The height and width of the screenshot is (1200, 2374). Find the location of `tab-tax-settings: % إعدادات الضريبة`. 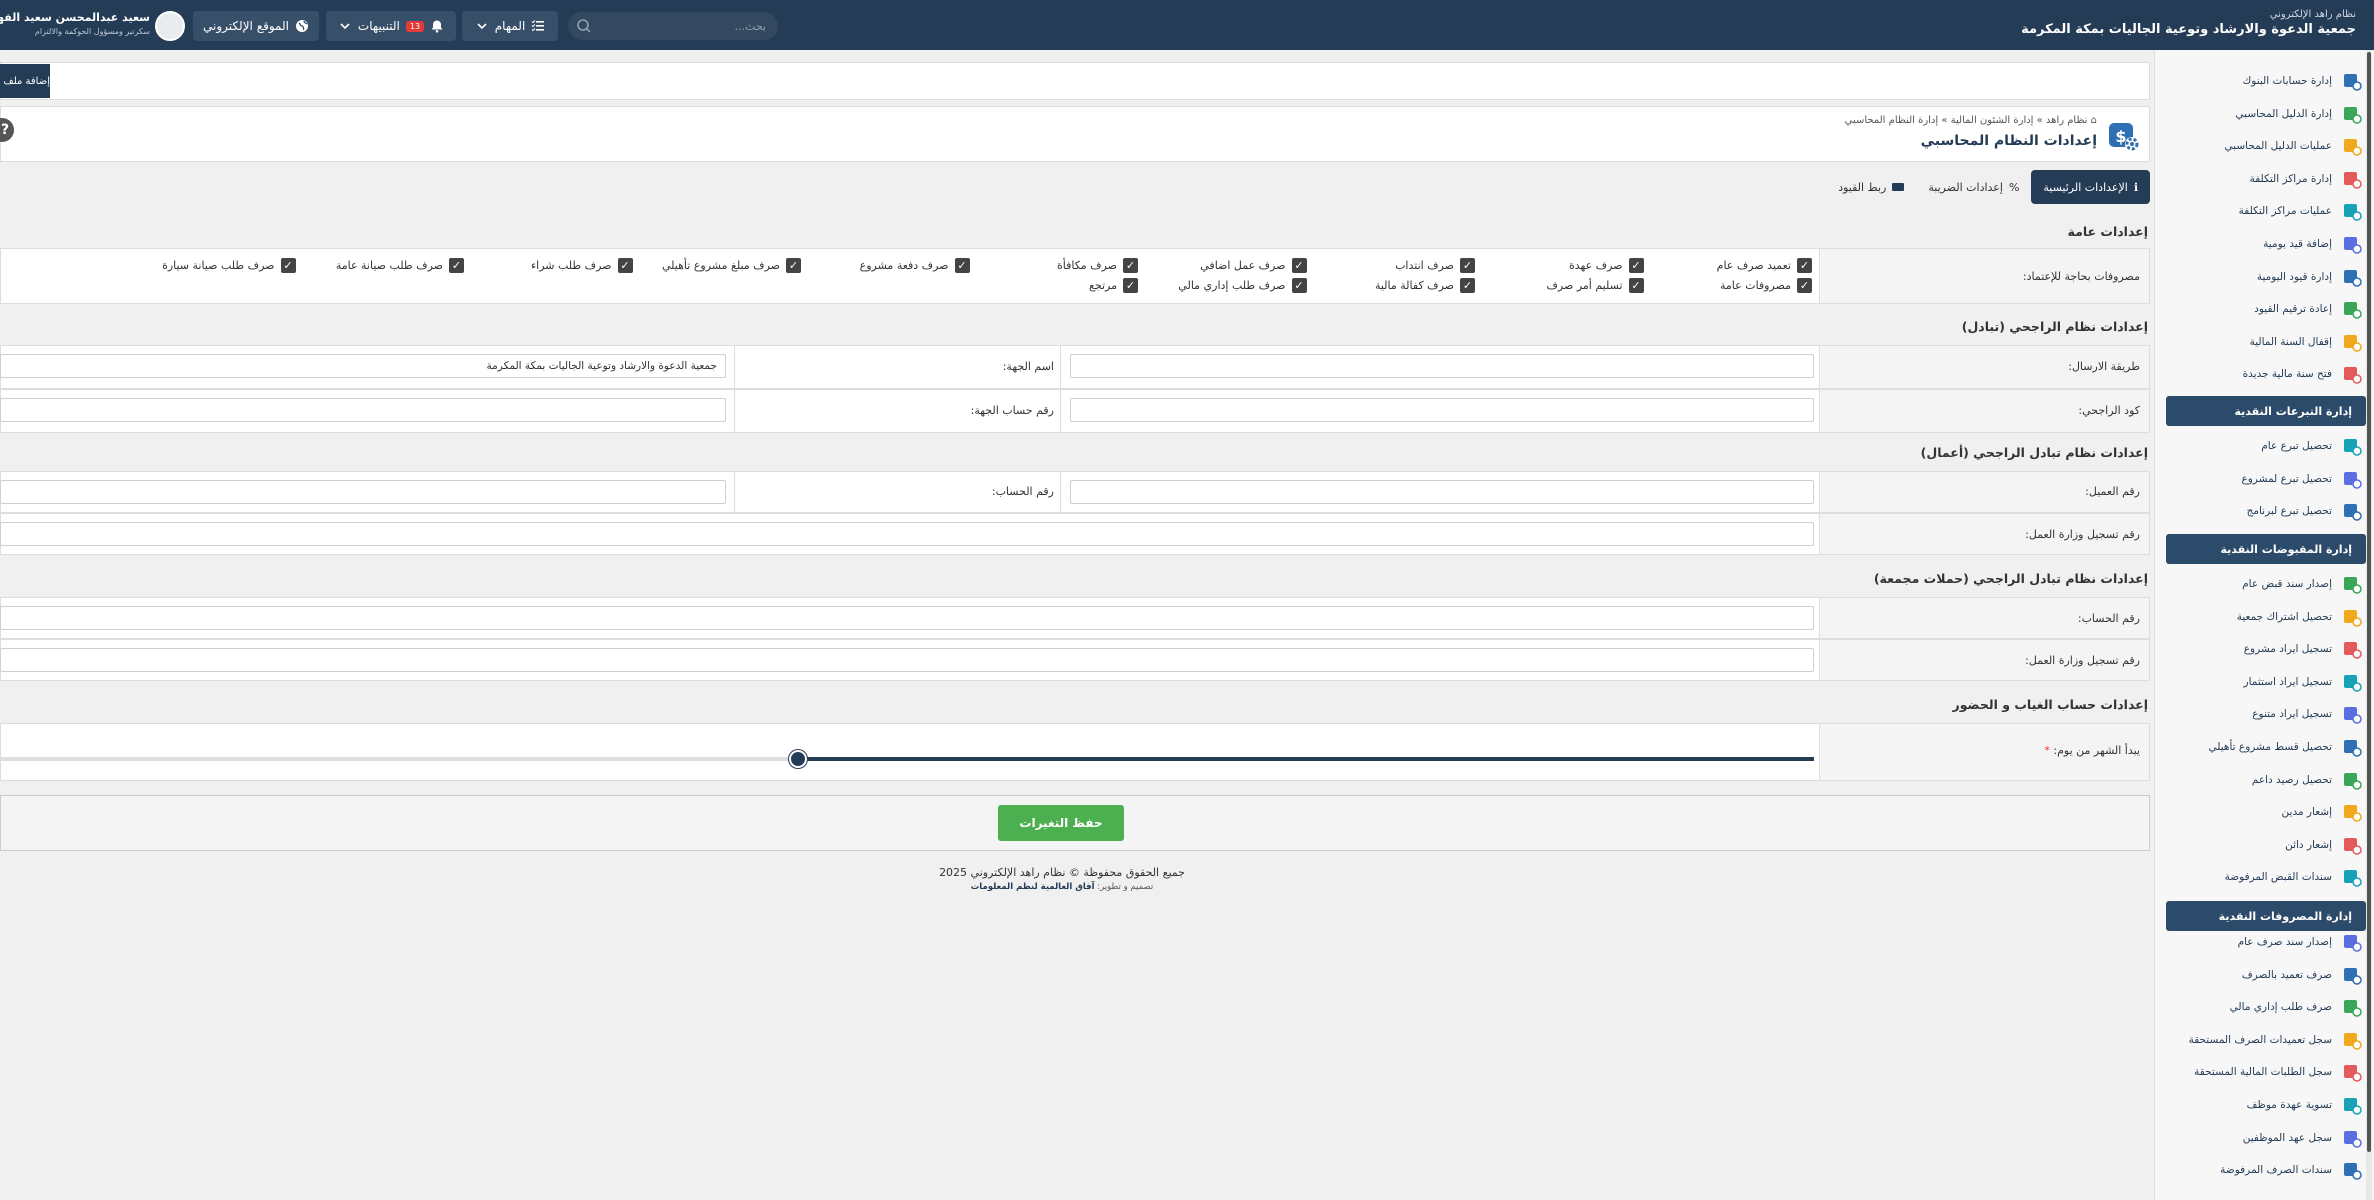

tab-tax-settings: % إعدادات الضريبة is located at coordinates (1973, 187).